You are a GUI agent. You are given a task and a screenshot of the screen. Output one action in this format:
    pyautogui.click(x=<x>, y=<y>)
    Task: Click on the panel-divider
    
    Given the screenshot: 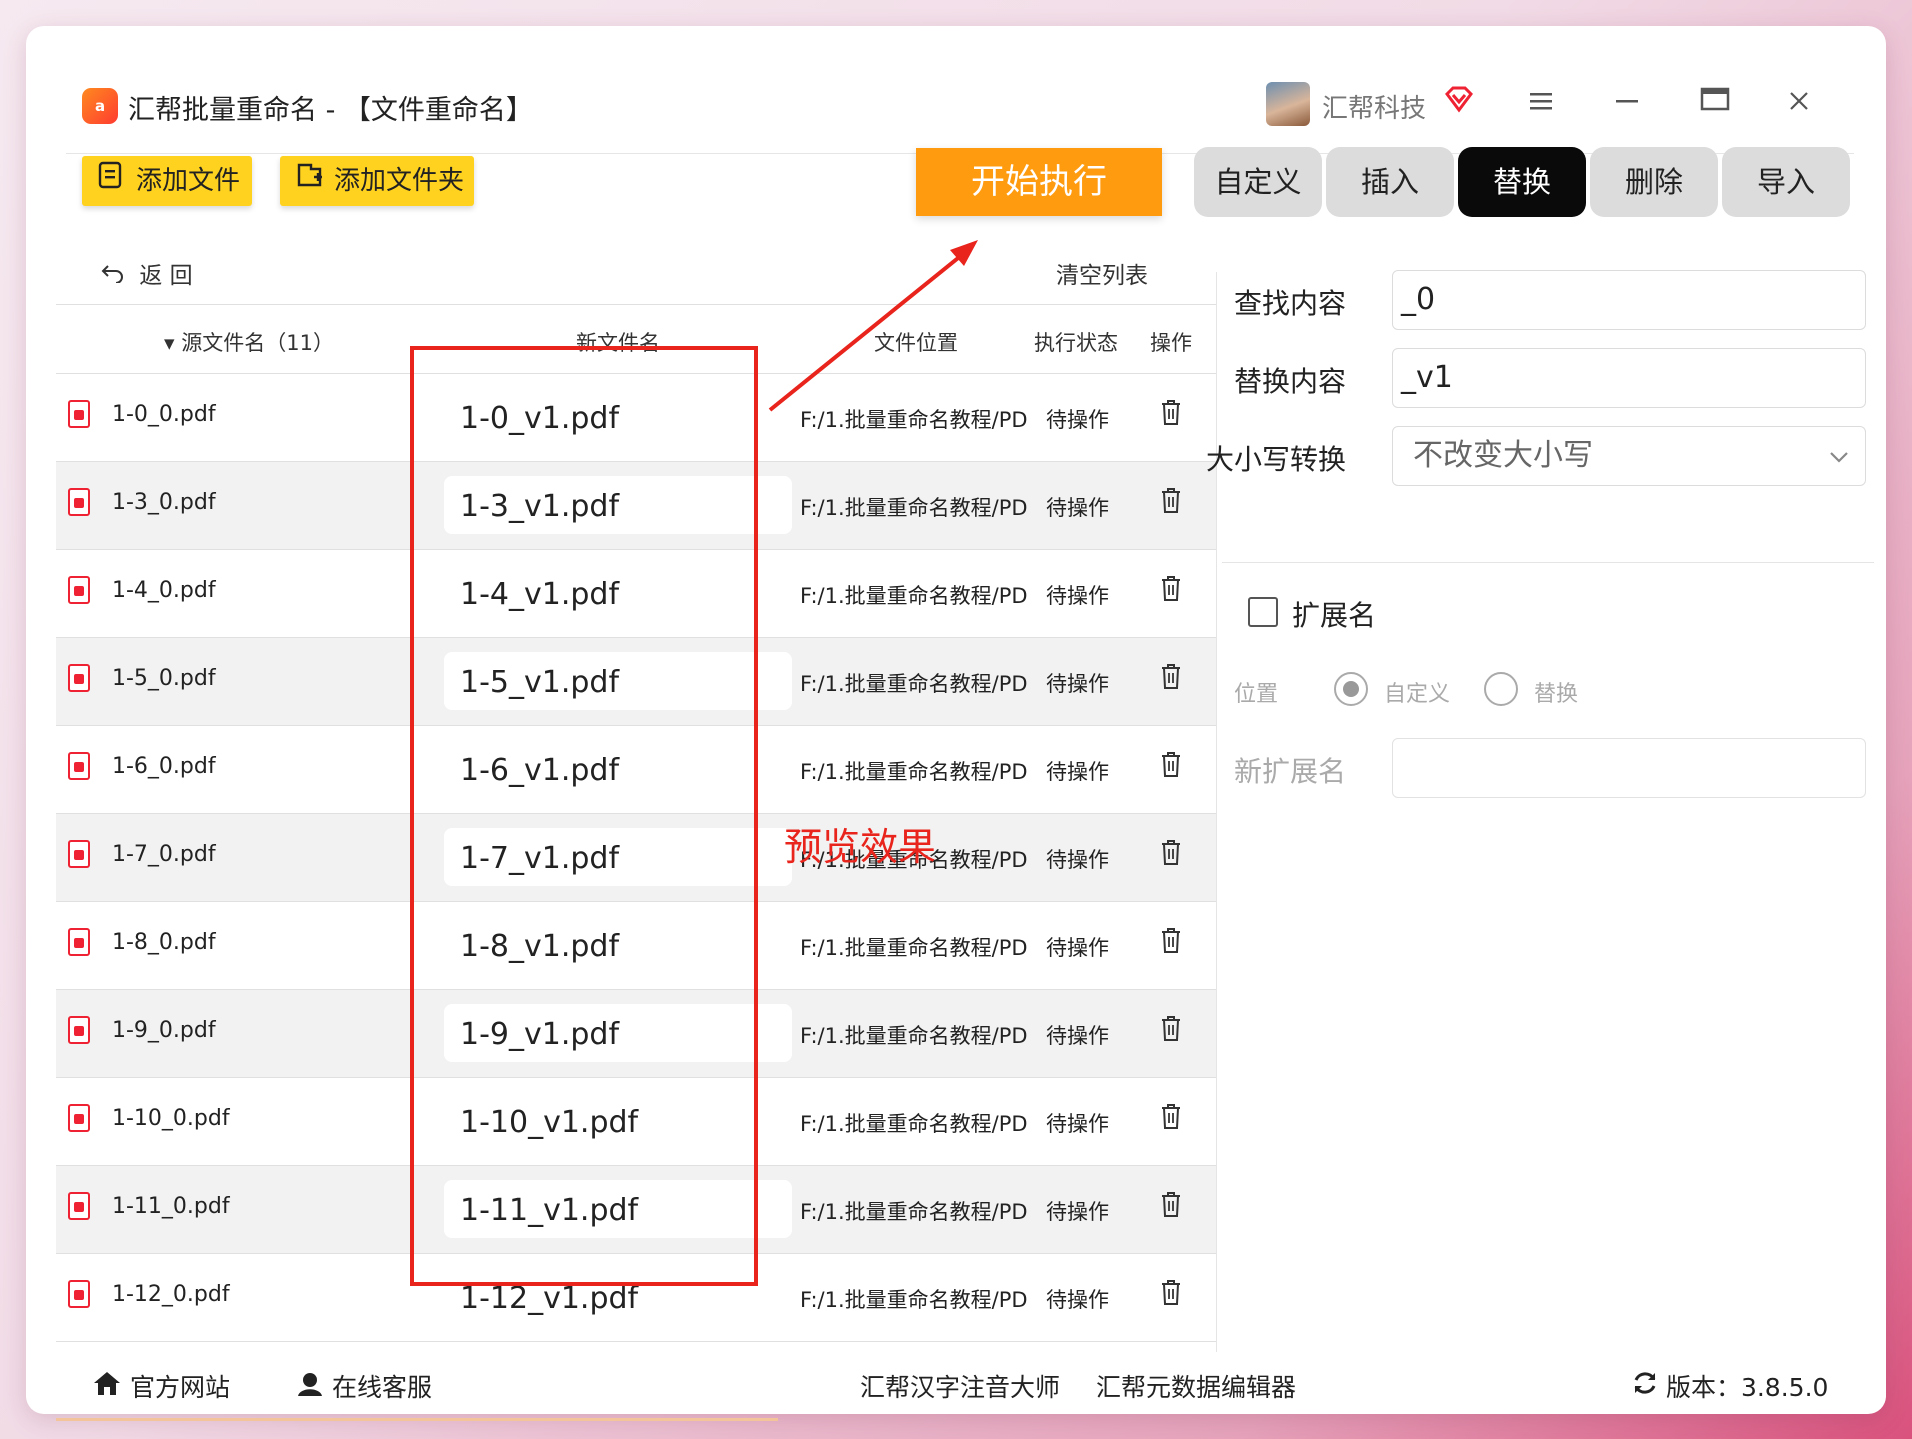 What is the action you would take?
    pyautogui.click(x=1548, y=562)
    